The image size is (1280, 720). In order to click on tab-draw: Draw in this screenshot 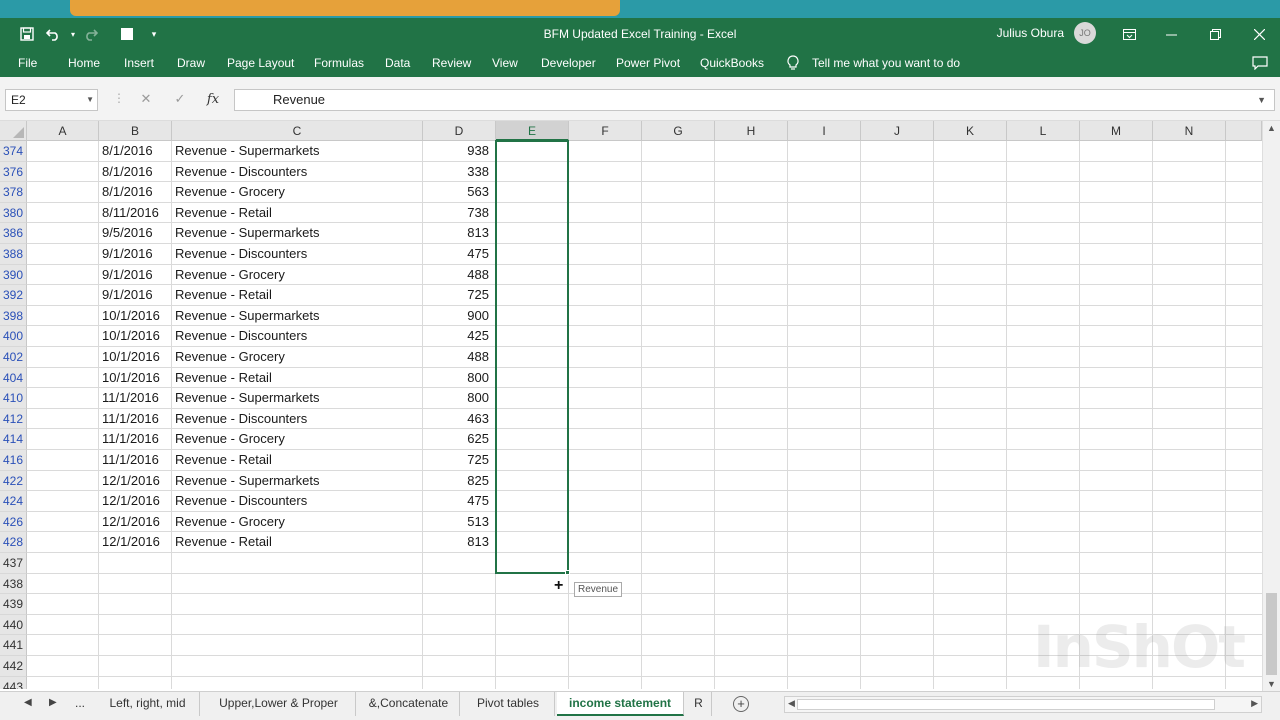, I will do `click(191, 63)`.